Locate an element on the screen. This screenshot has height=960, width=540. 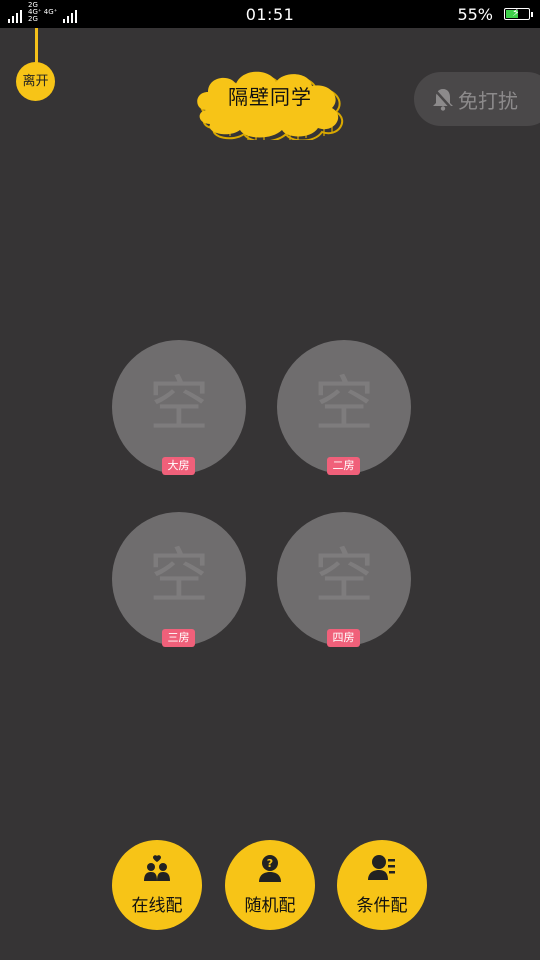
do-not-disturb-button: 免打扰 is located at coordinates (477, 99).